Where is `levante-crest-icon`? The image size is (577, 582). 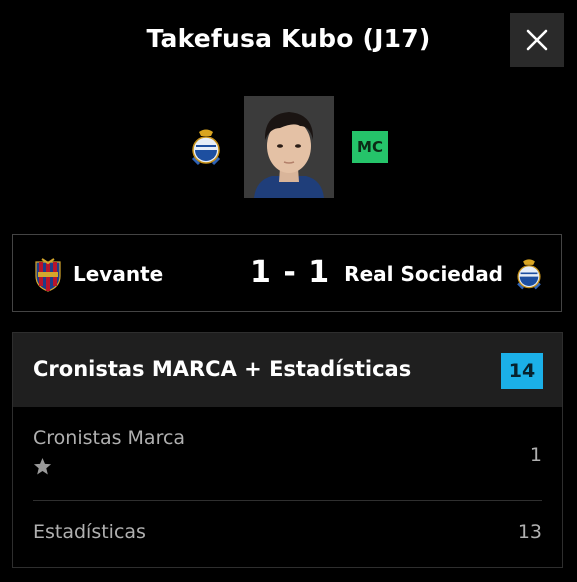
levante-crest-icon is located at coordinates (48, 275).